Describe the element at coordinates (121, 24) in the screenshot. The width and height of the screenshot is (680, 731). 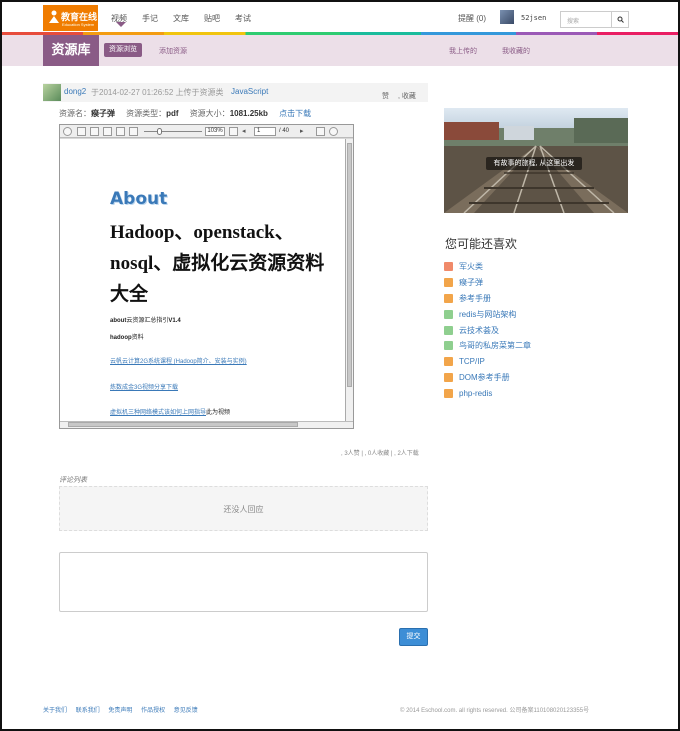
I see `active-tab-caret` at that location.